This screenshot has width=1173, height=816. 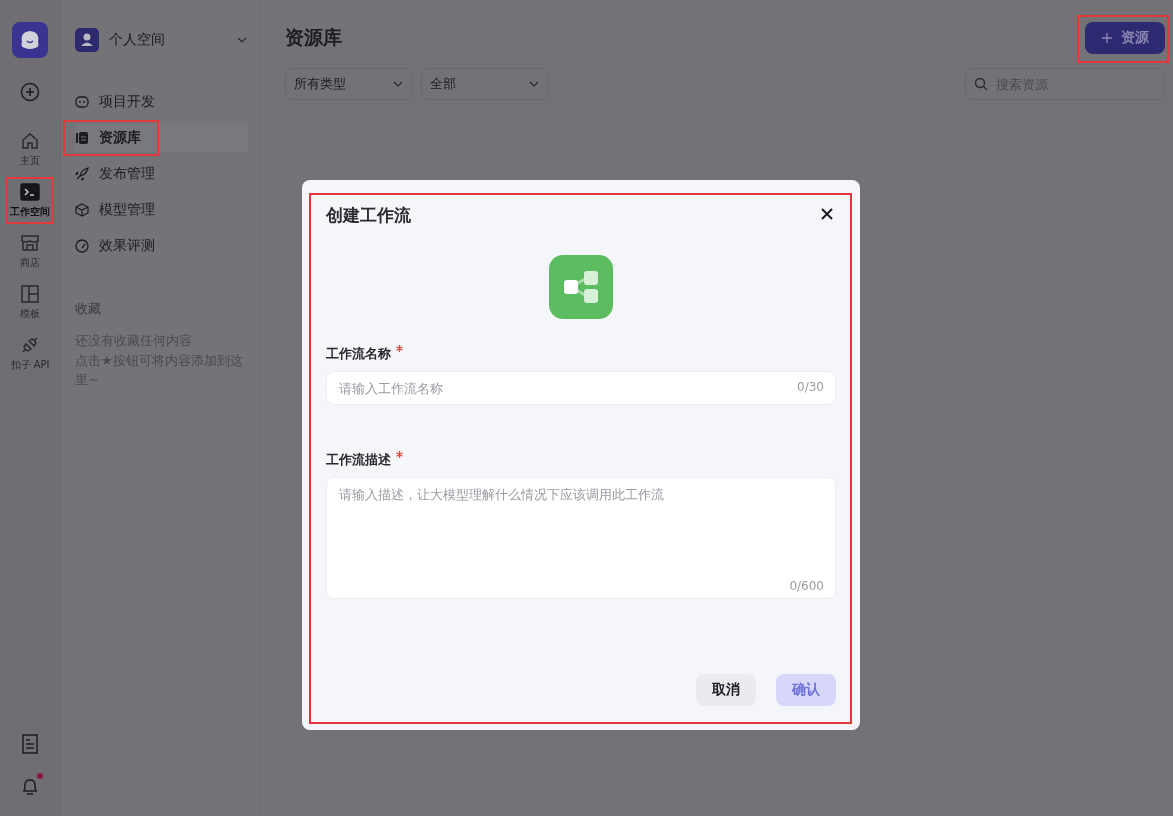 What do you see at coordinates (368, 215) in the screenshot?
I see `dialog-title: 创建工作流` at bounding box center [368, 215].